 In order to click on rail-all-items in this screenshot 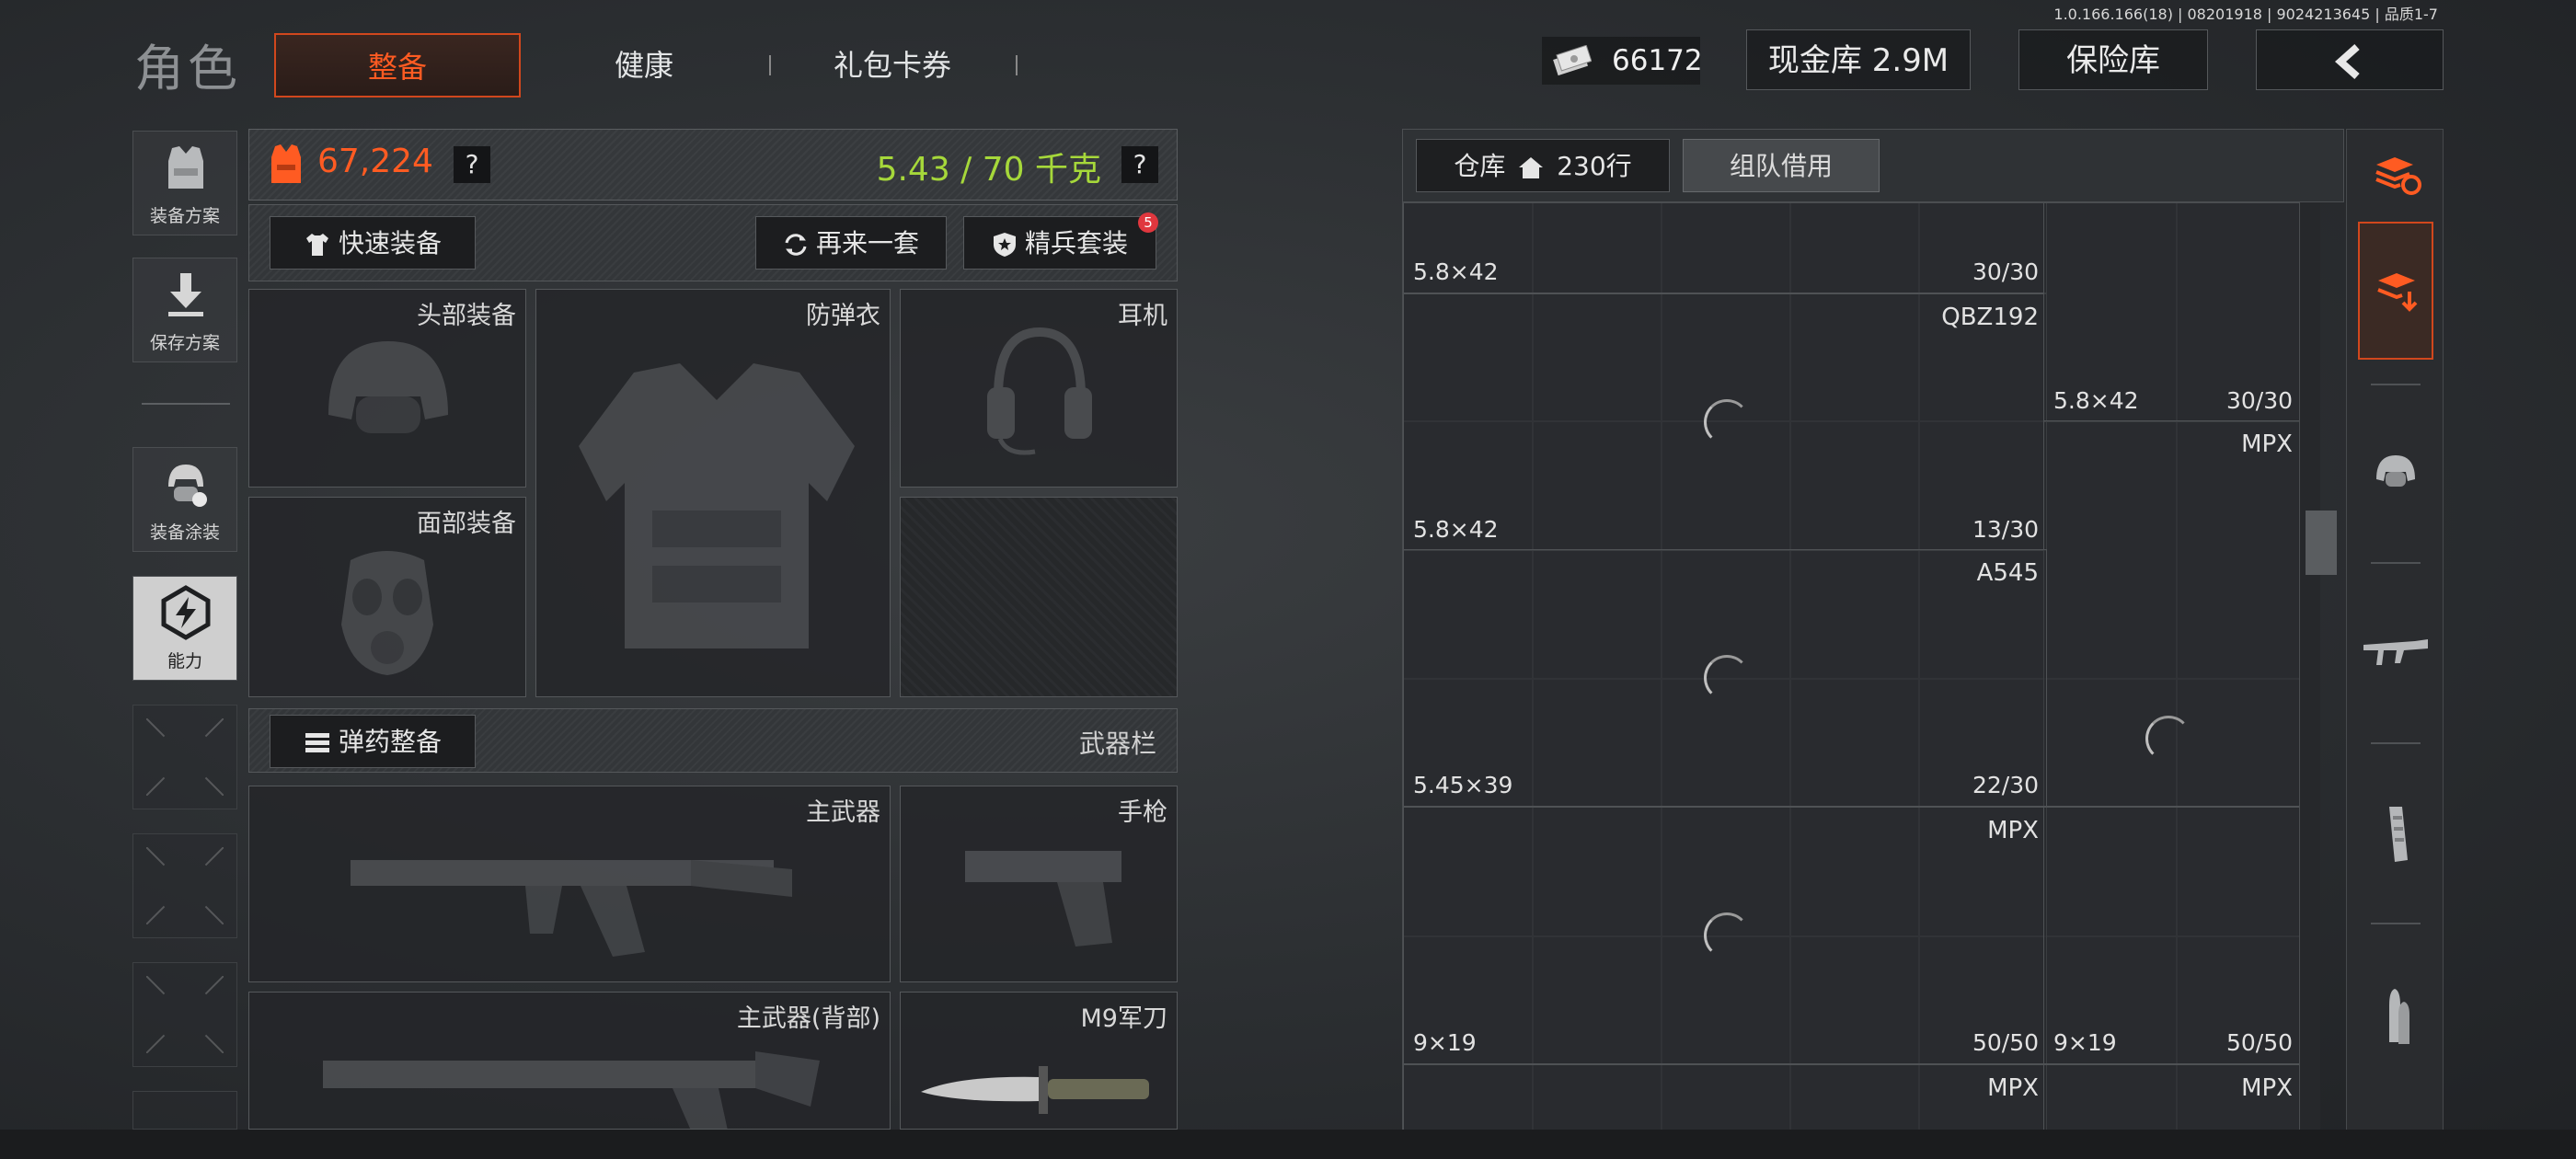, I will do `click(2395, 291)`.